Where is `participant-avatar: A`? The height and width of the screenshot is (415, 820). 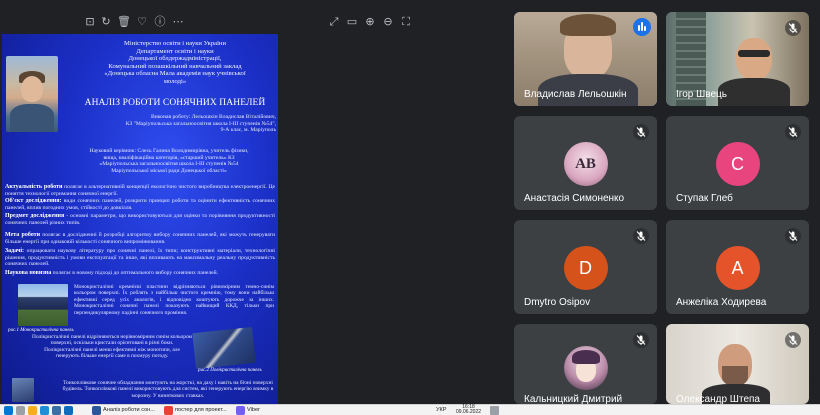 participant-avatar: A is located at coordinates (737, 268).